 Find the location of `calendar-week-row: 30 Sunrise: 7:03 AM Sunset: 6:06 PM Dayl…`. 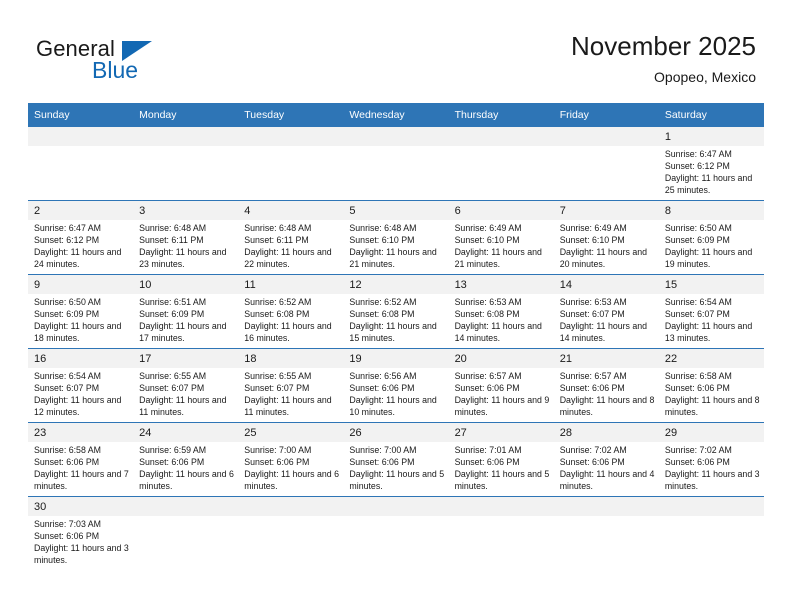

calendar-week-row: 30 Sunrise: 7:03 AM Sunset: 6:06 PM Dayl… is located at coordinates (396, 533).